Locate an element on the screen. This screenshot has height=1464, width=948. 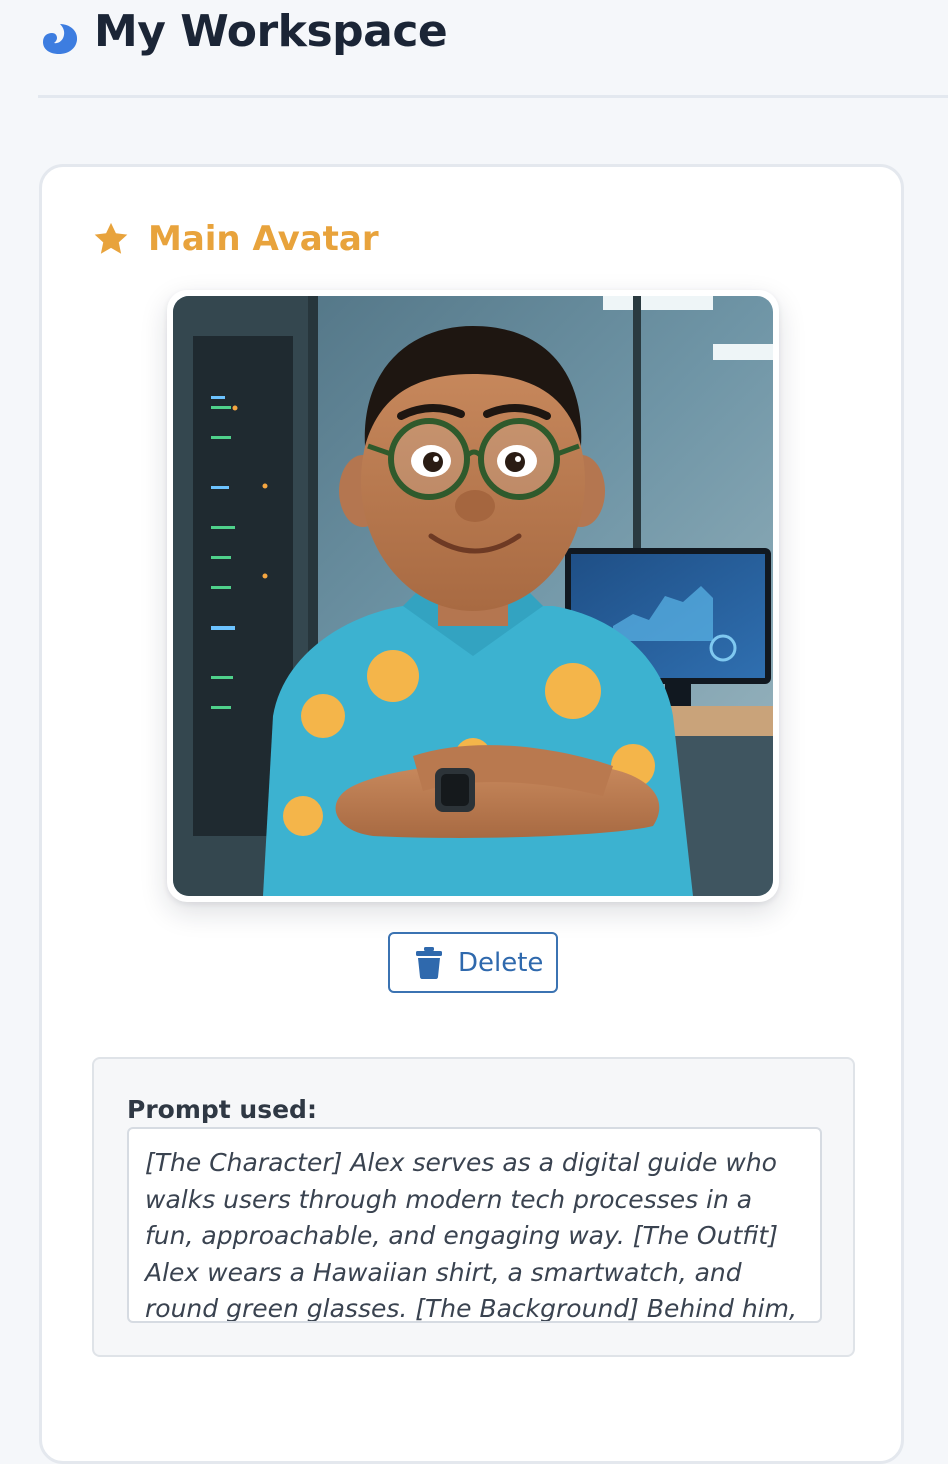
trash-icon is located at coordinates (429, 962).